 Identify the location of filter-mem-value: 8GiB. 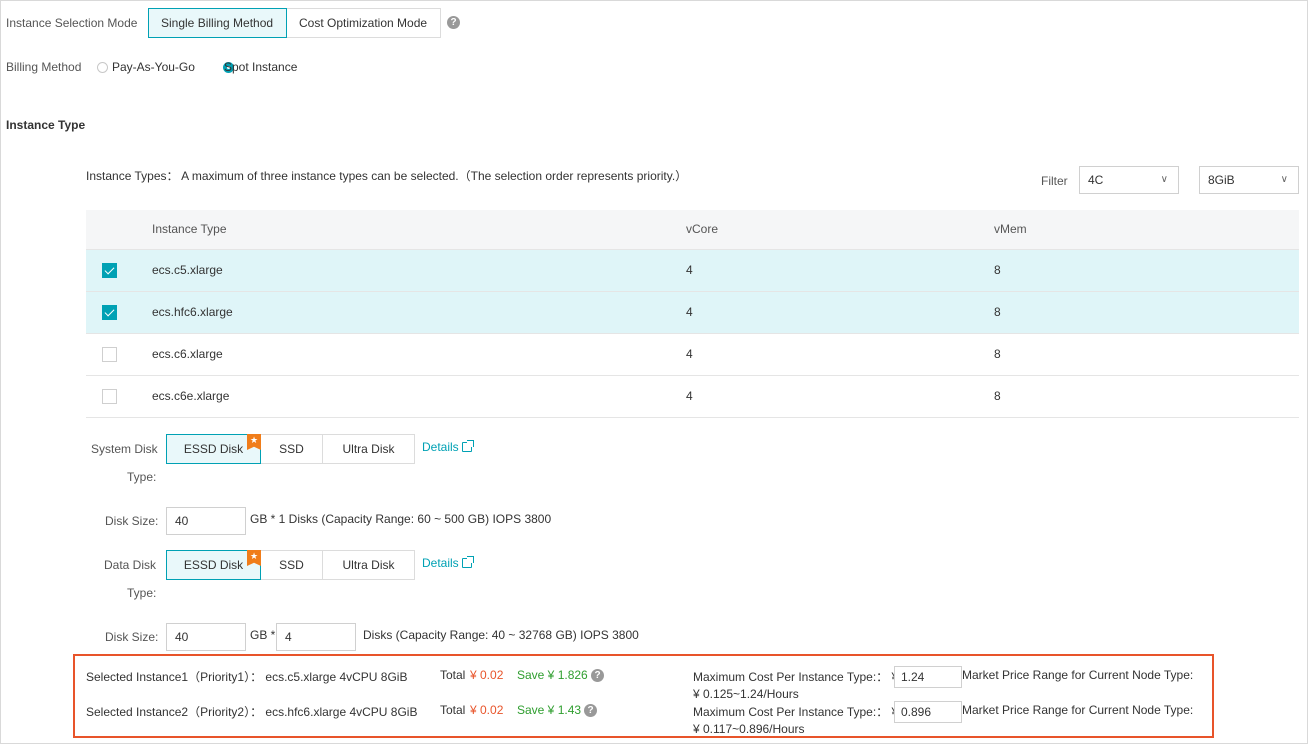
(1221, 180).